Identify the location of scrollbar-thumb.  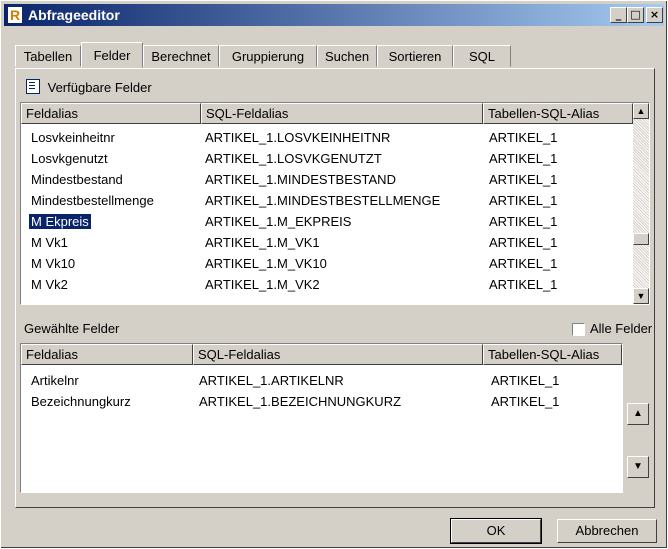
(641, 239).